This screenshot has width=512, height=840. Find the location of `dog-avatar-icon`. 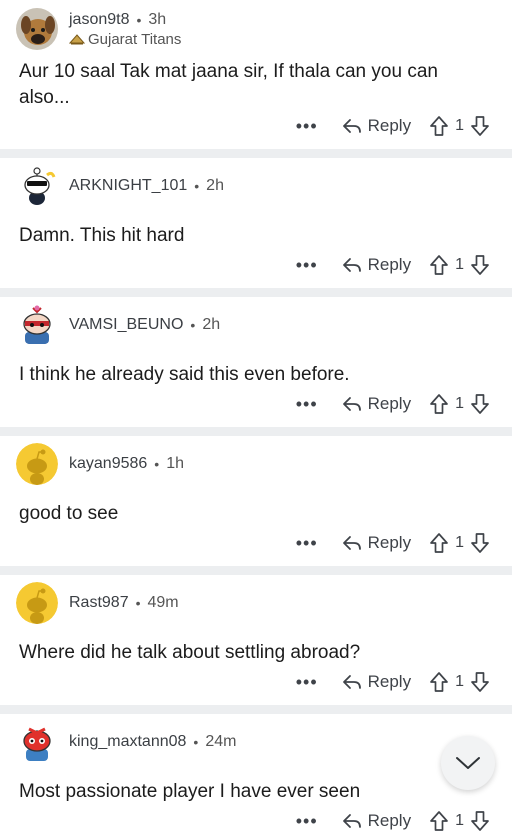

dog-avatar-icon is located at coordinates (37, 29).